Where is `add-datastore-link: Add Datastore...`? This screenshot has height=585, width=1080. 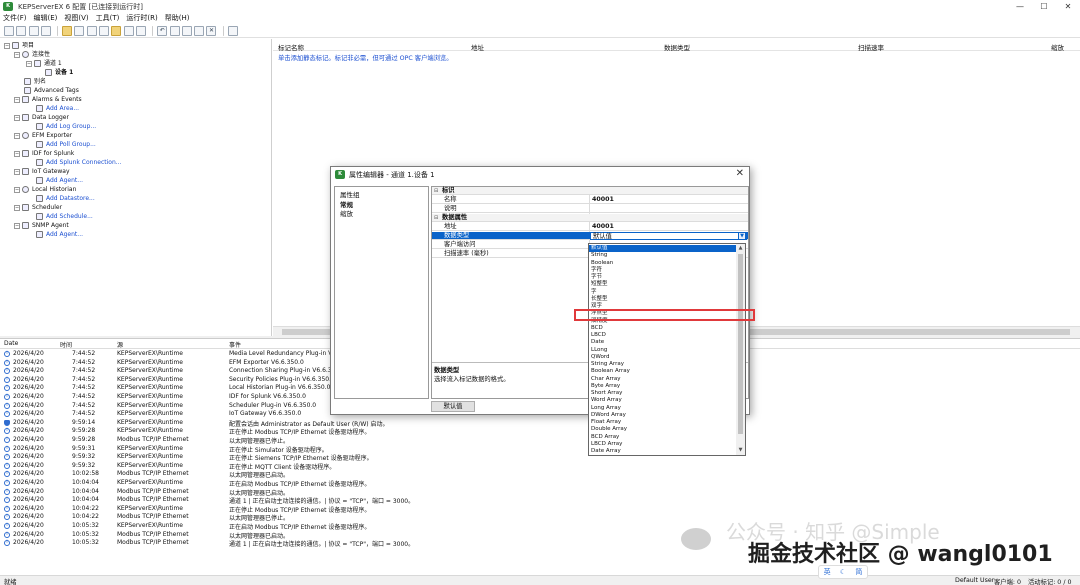 add-datastore-link: Add Datastore... is located at coordinates (65, 198).